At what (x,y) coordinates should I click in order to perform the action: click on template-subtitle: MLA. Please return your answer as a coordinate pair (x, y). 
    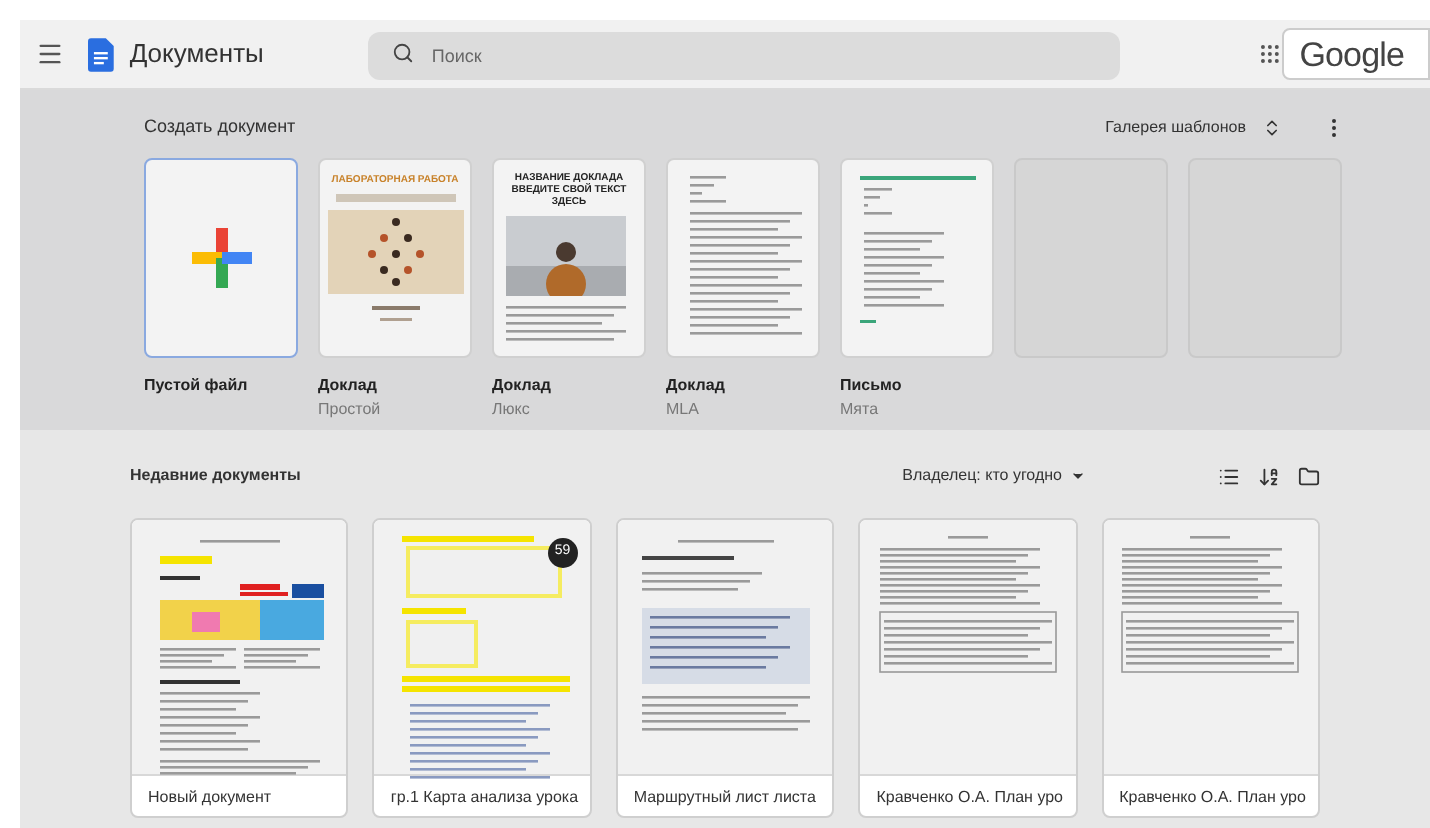
    Looking at the image, I should click on (683, 410).